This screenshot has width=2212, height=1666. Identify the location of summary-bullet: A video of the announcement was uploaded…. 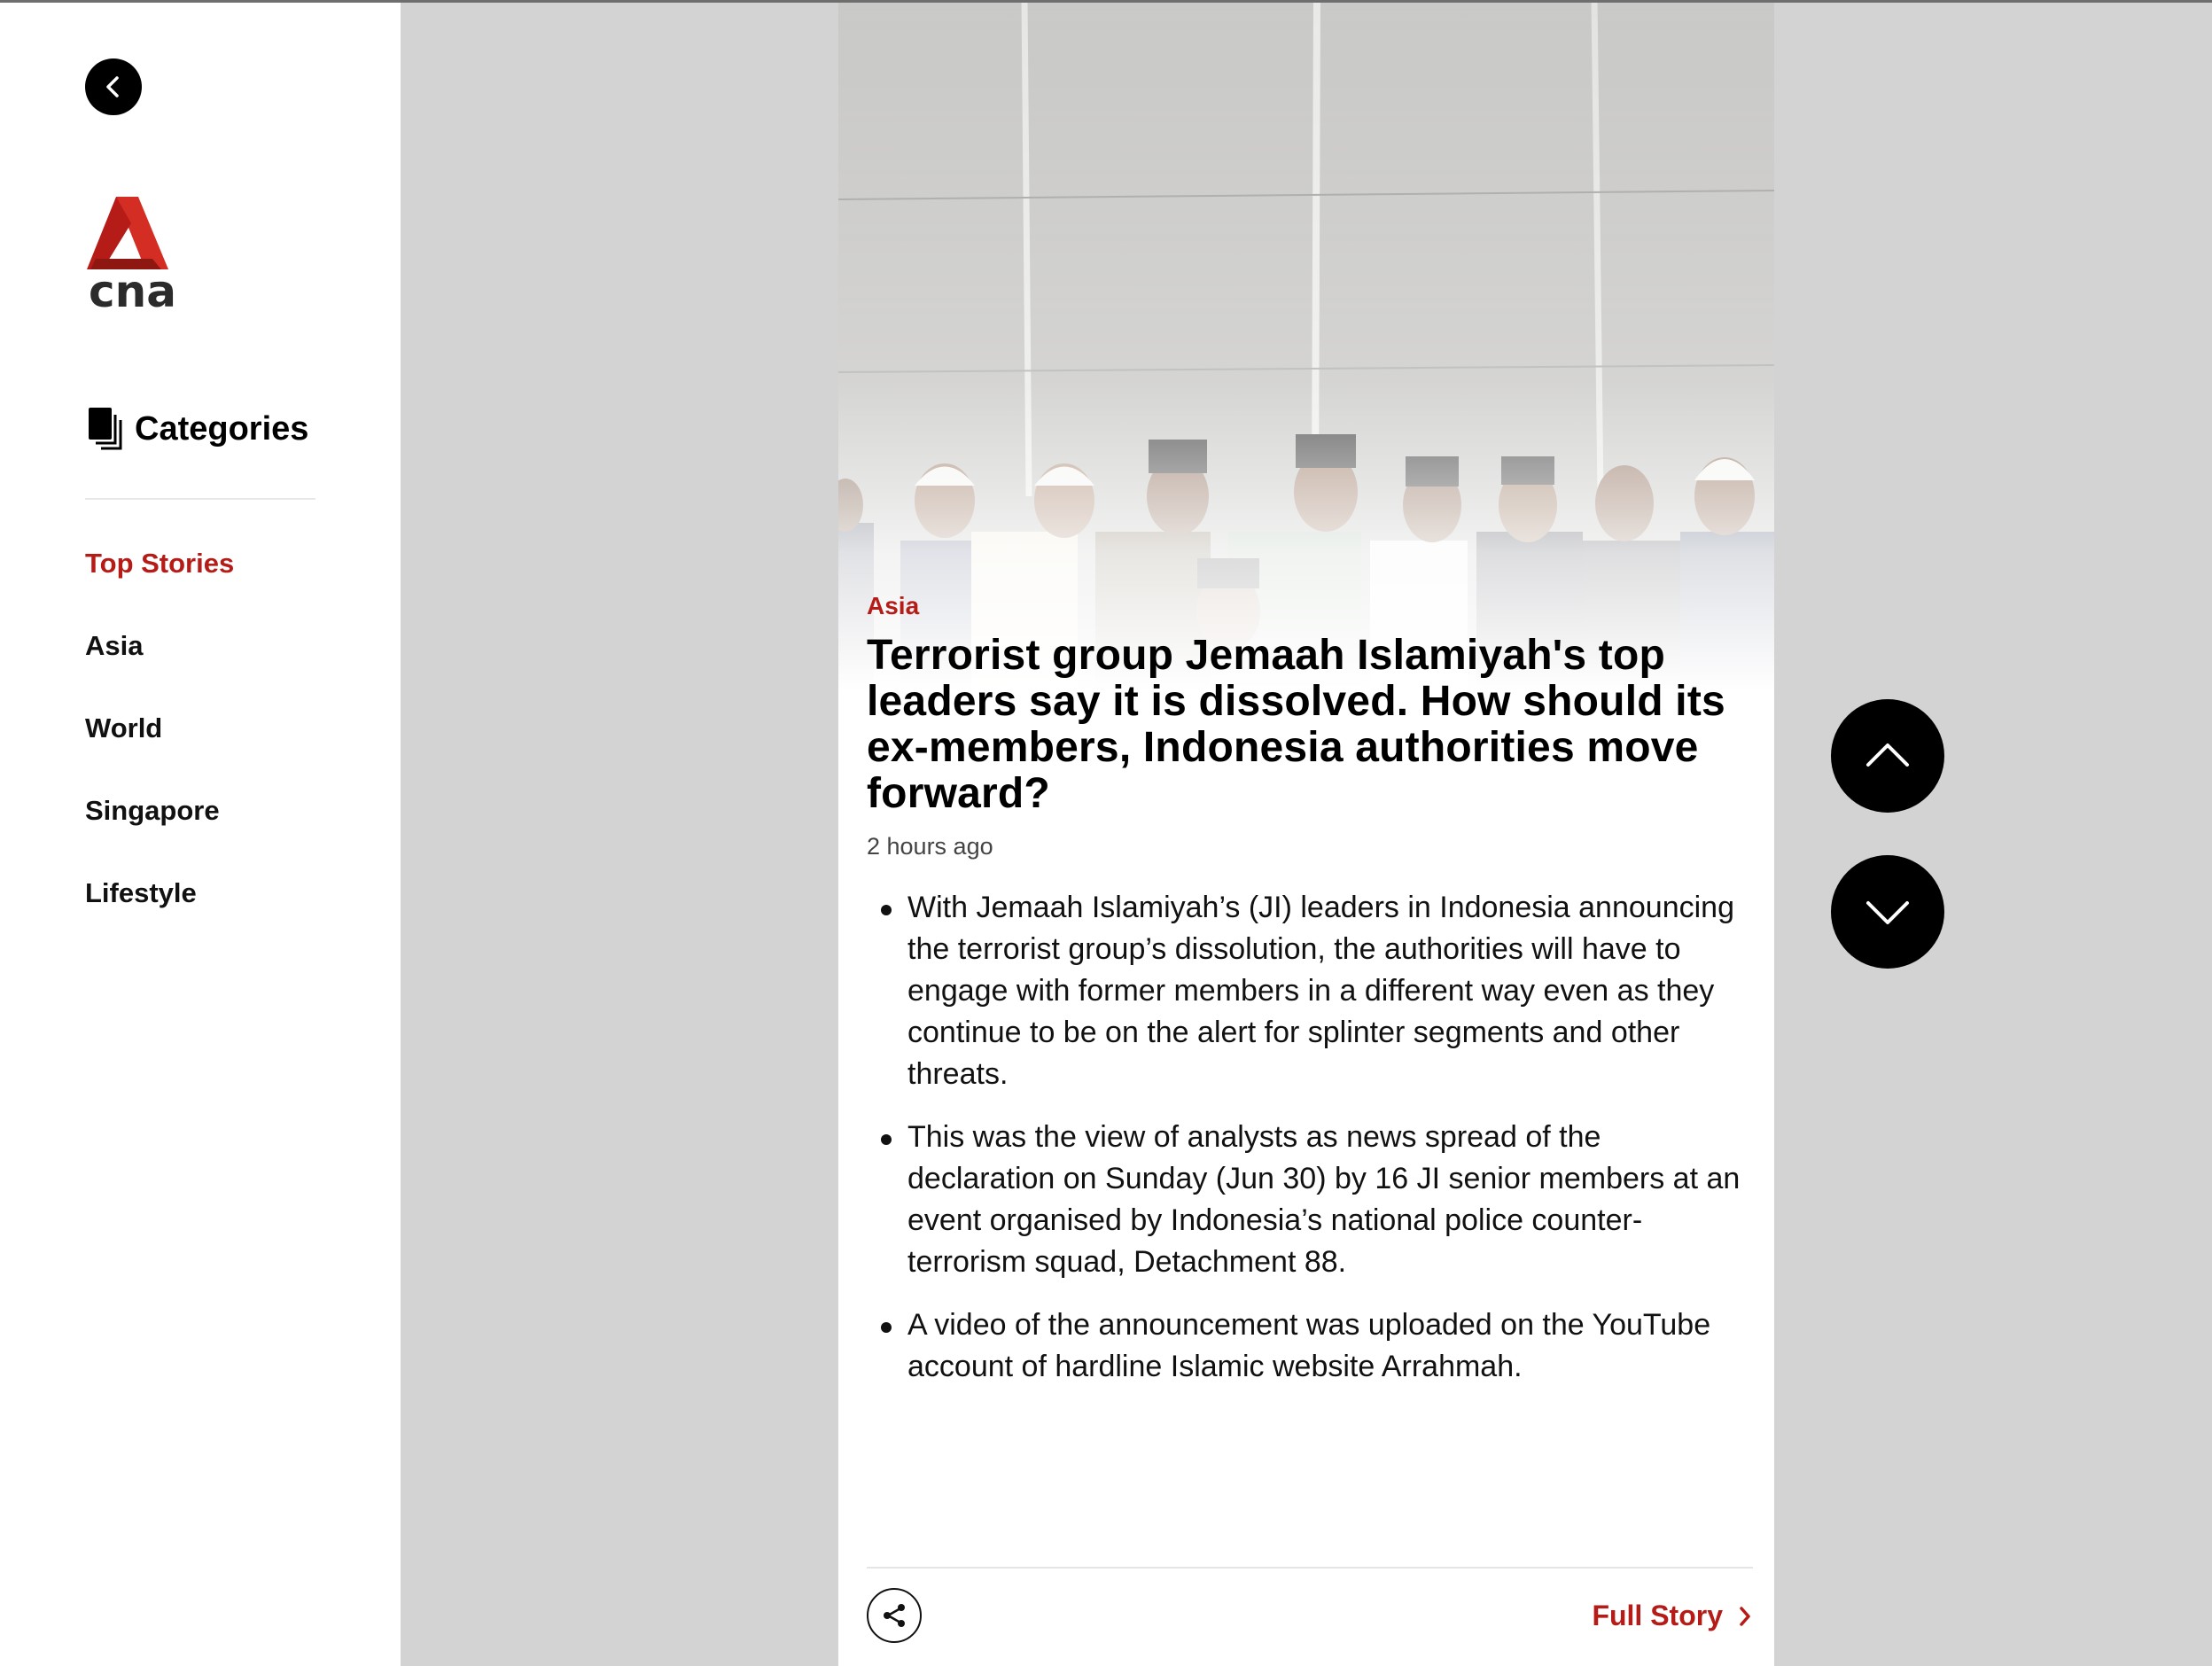
(1317, 1346).